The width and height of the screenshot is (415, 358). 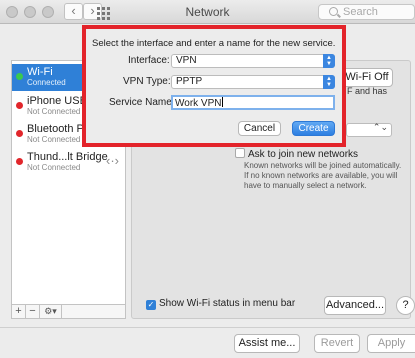 I want to click on service-item-thunderbolt-bridge: Thund...lt Bridge Not Connected ‹·›, so click(x=68, y=162).